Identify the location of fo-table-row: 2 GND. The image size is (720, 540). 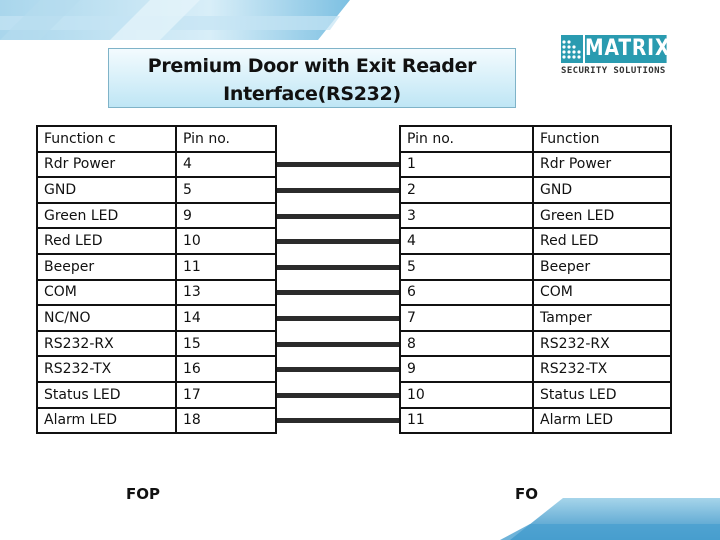
(535, 190).